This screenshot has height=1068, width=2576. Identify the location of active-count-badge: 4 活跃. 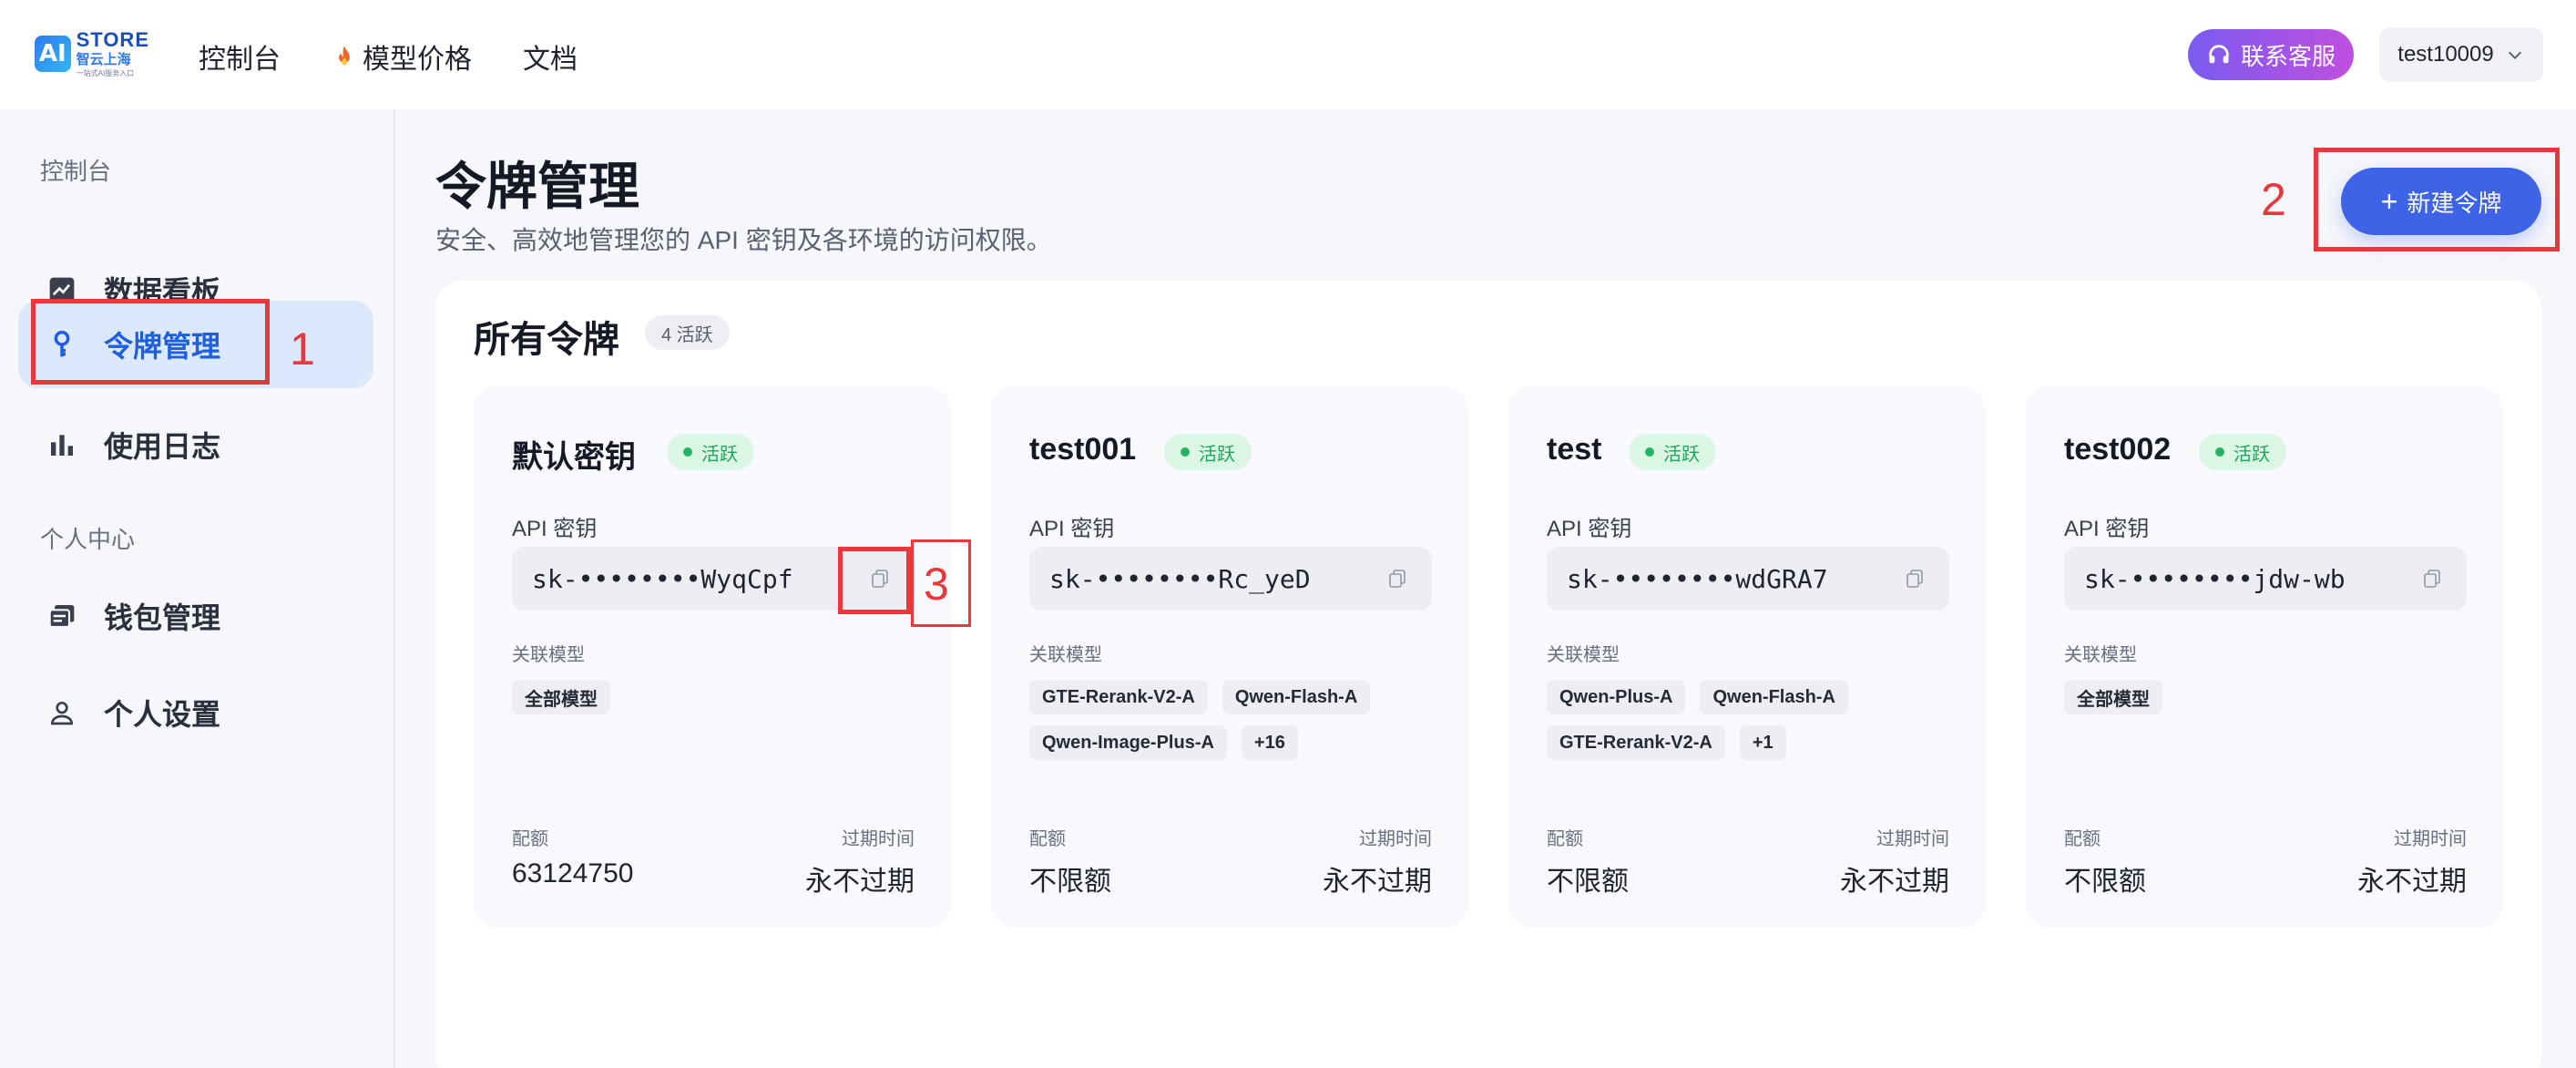
(688, 332).